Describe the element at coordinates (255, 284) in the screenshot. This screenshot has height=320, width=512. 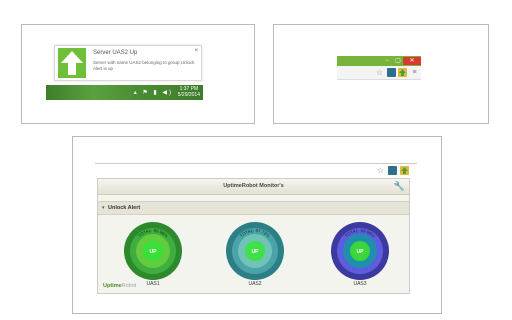
I see `monitor-name: UAS2` at that location.